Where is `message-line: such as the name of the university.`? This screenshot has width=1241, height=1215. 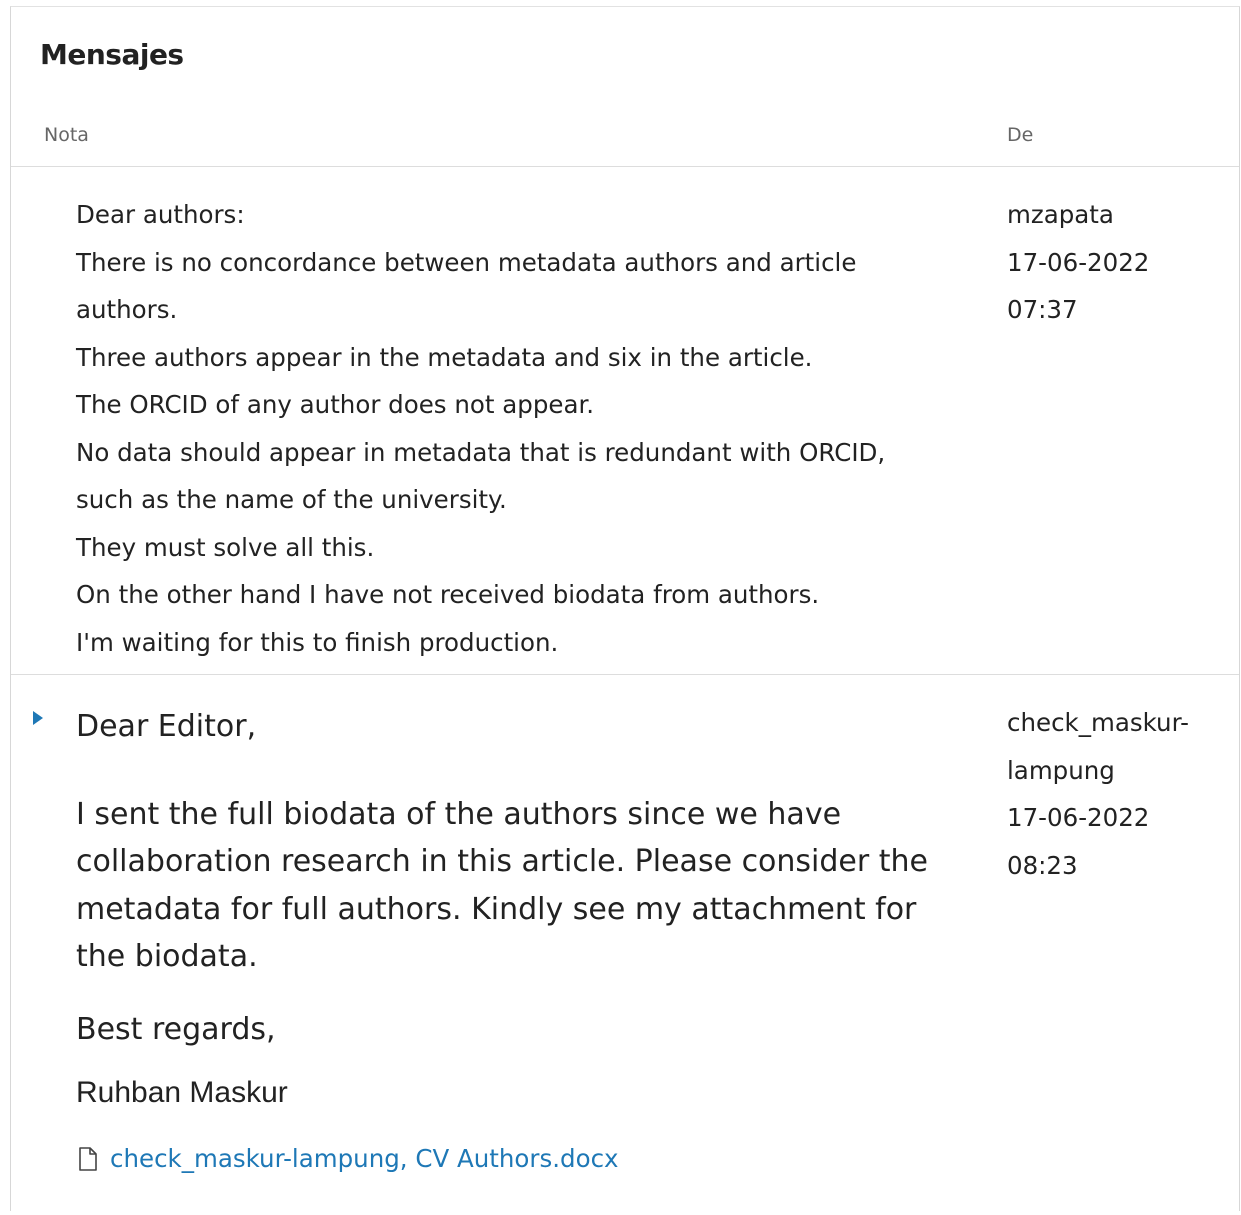 message-line: such as the name of the university. is located at coordinates (291, 499).